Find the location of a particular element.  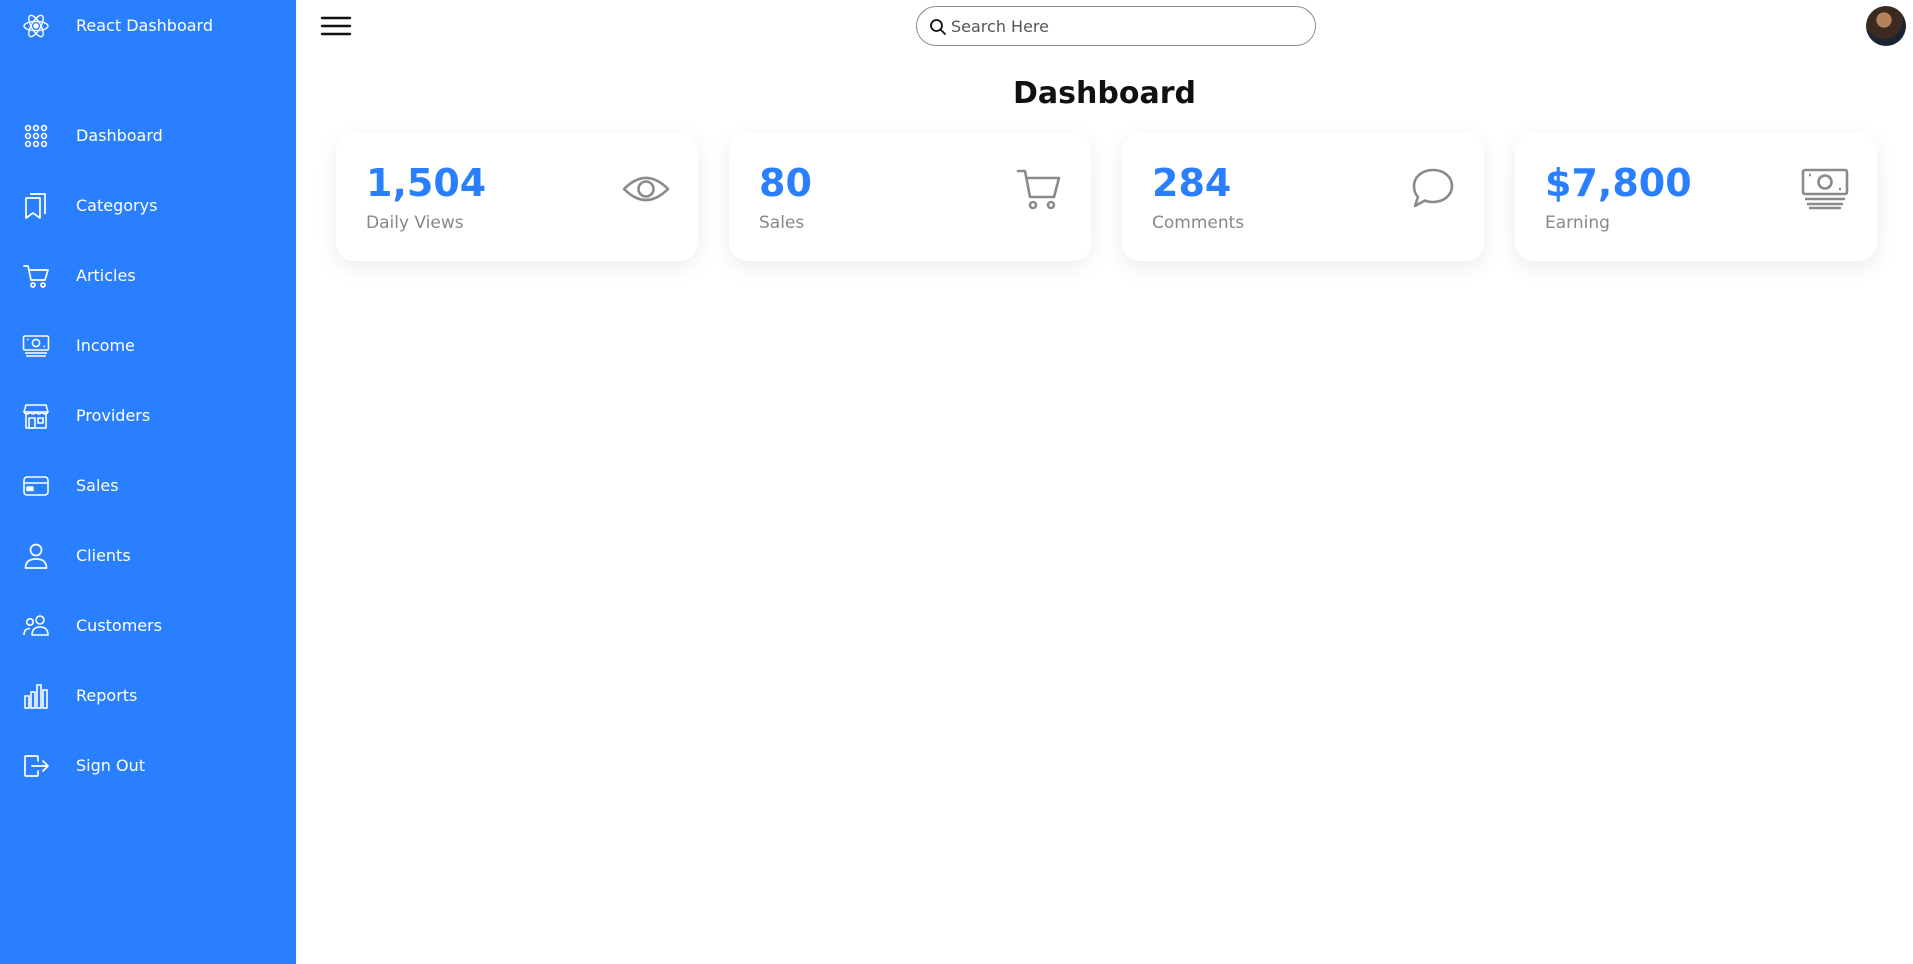

sidebar-item-label: Categorys is located at coordinates (117, 205).